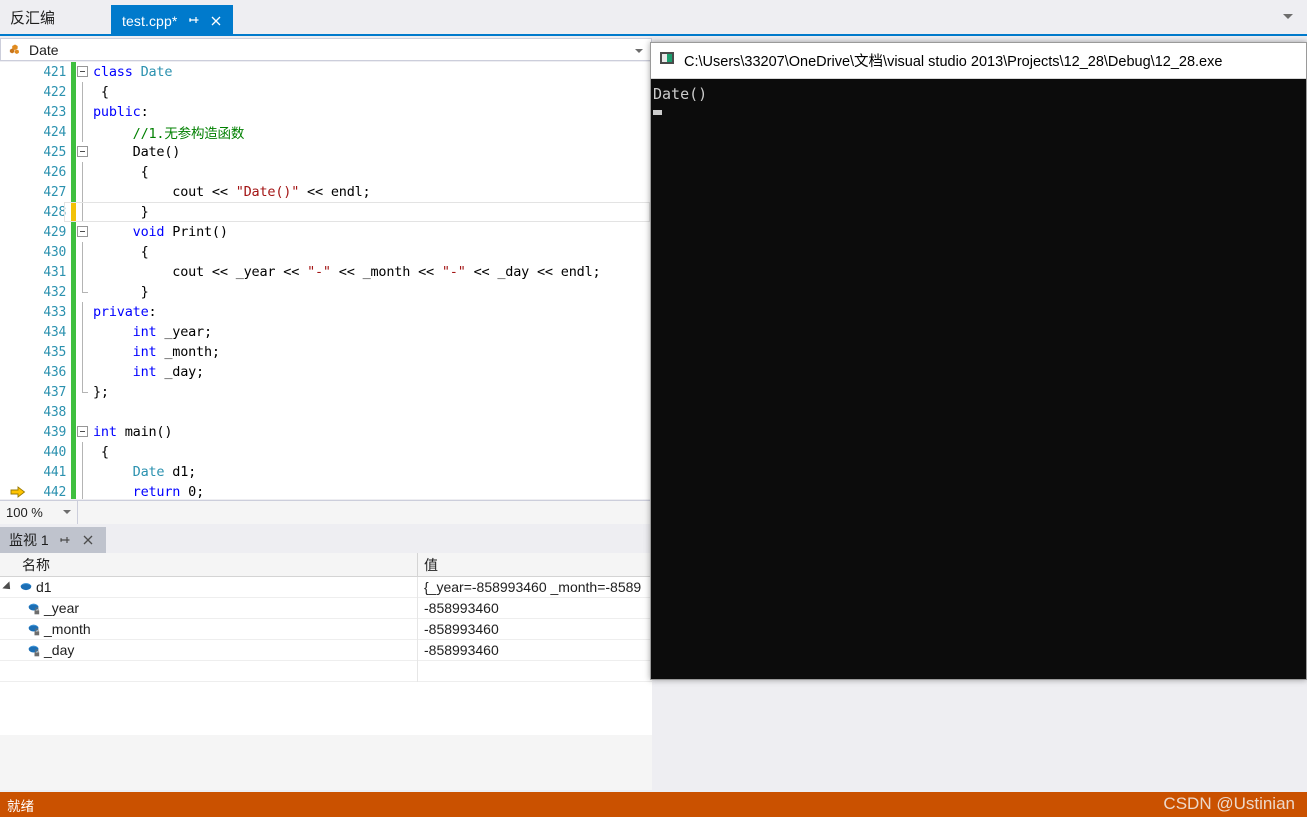 This screenshot has height=817, width=1307. I want to click on code-line: 437};, so click(326, 392).